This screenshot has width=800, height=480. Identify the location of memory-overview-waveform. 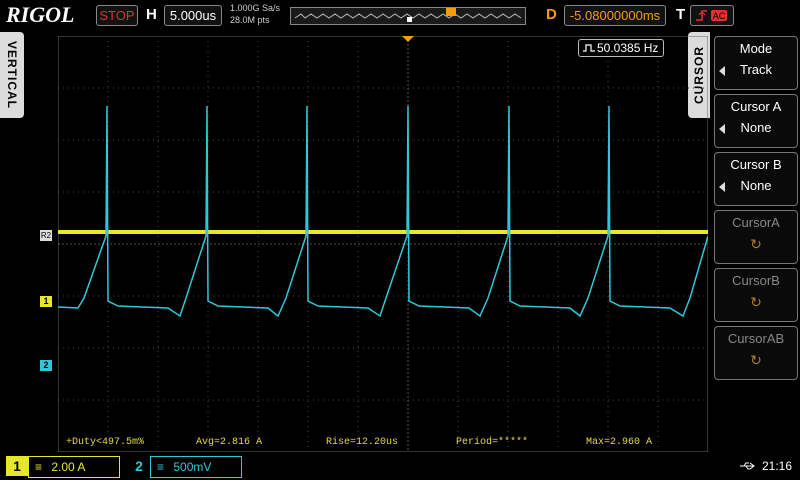
(408, 15).